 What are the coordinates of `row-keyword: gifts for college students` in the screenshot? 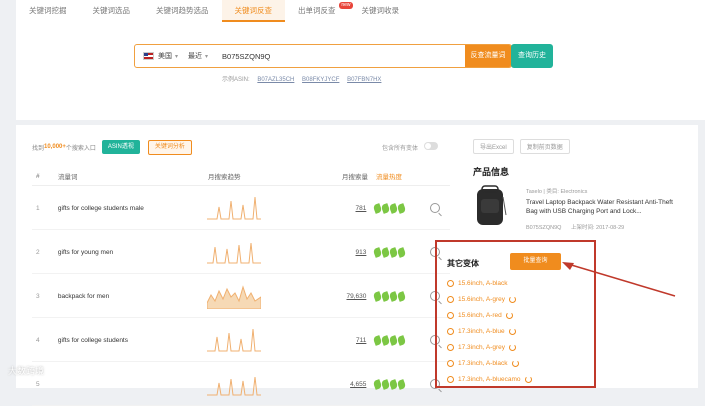 It's located at (132, 340).